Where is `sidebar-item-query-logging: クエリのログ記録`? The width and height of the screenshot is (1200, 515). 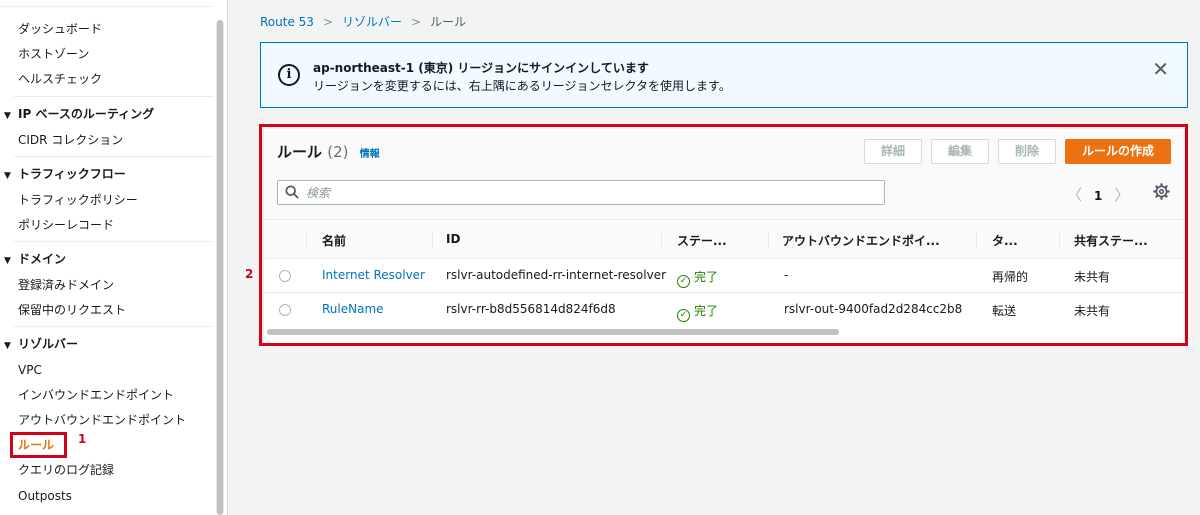
sidebar-item-query-logging: クエリのログ記録 is located at coordinates (66, 470).